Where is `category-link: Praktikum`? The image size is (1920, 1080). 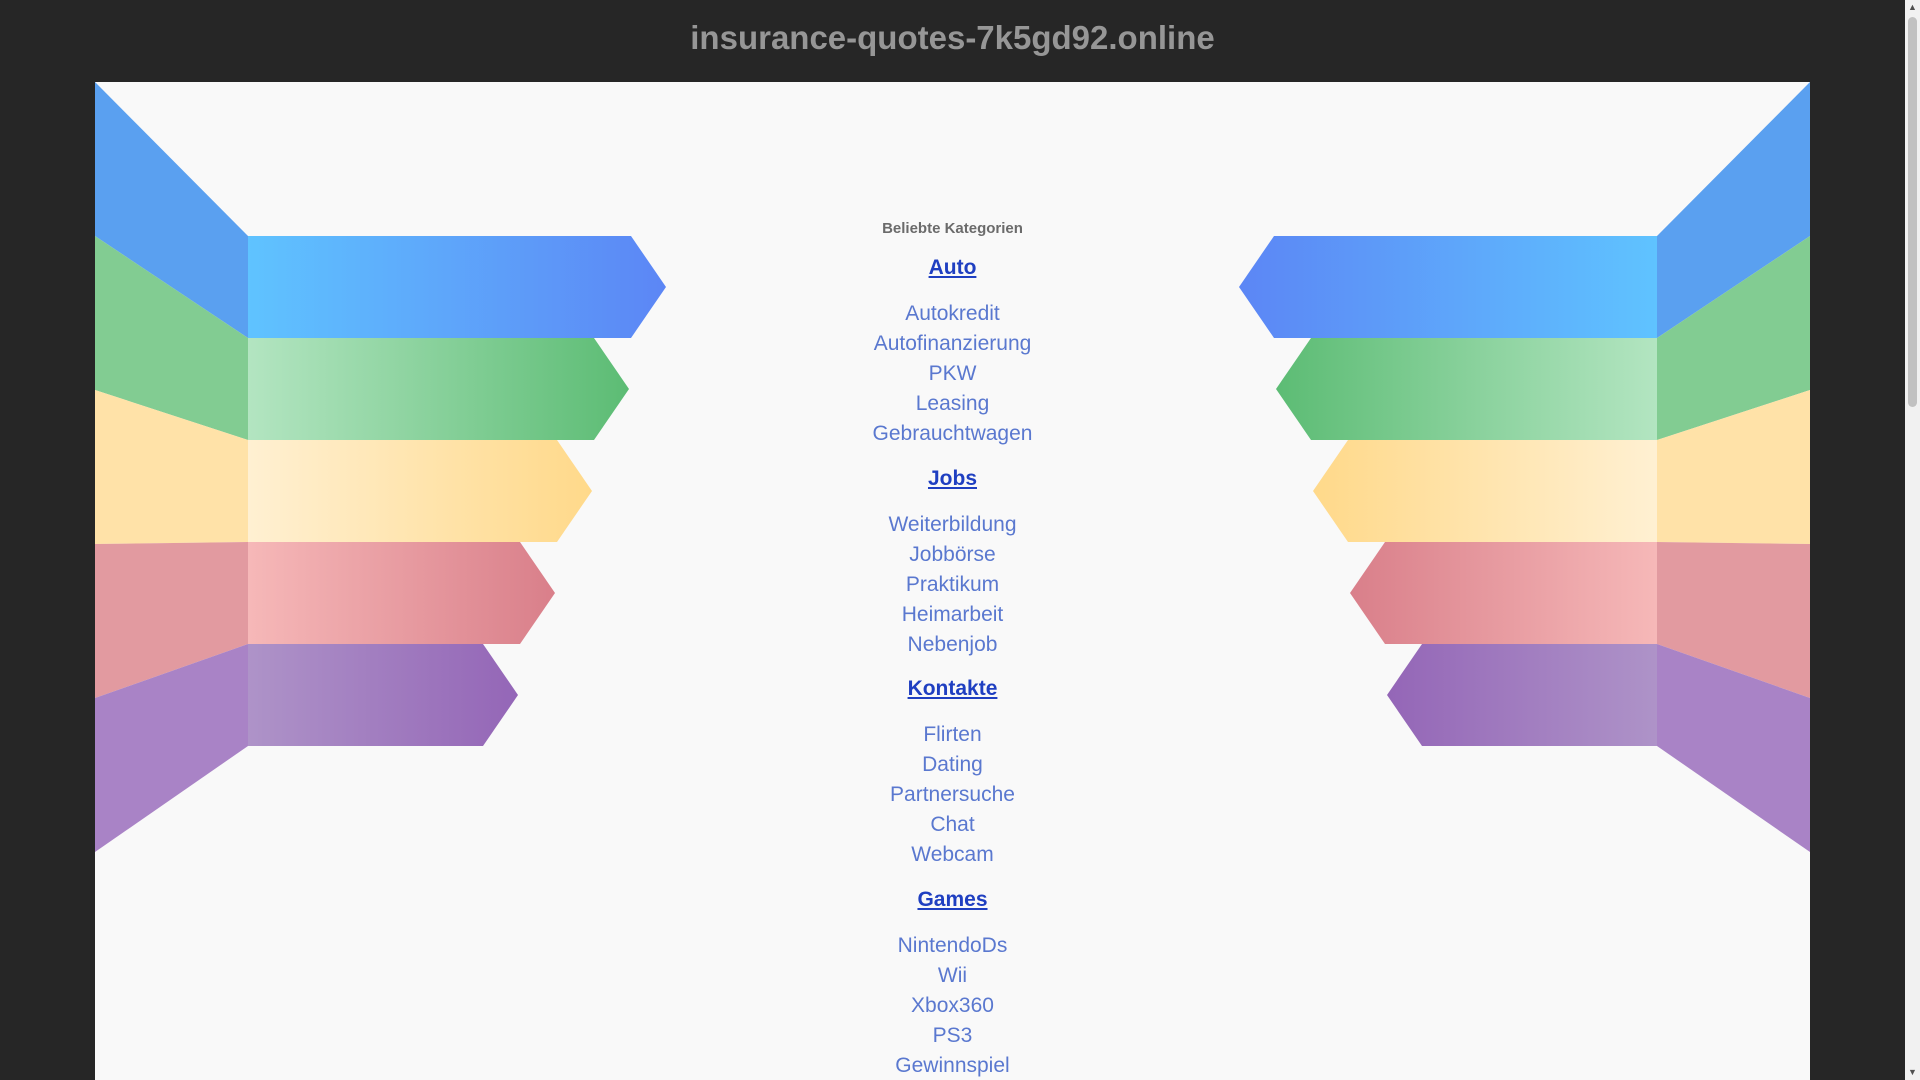 category-link: Praktikum is located at coordinates (952, 585).